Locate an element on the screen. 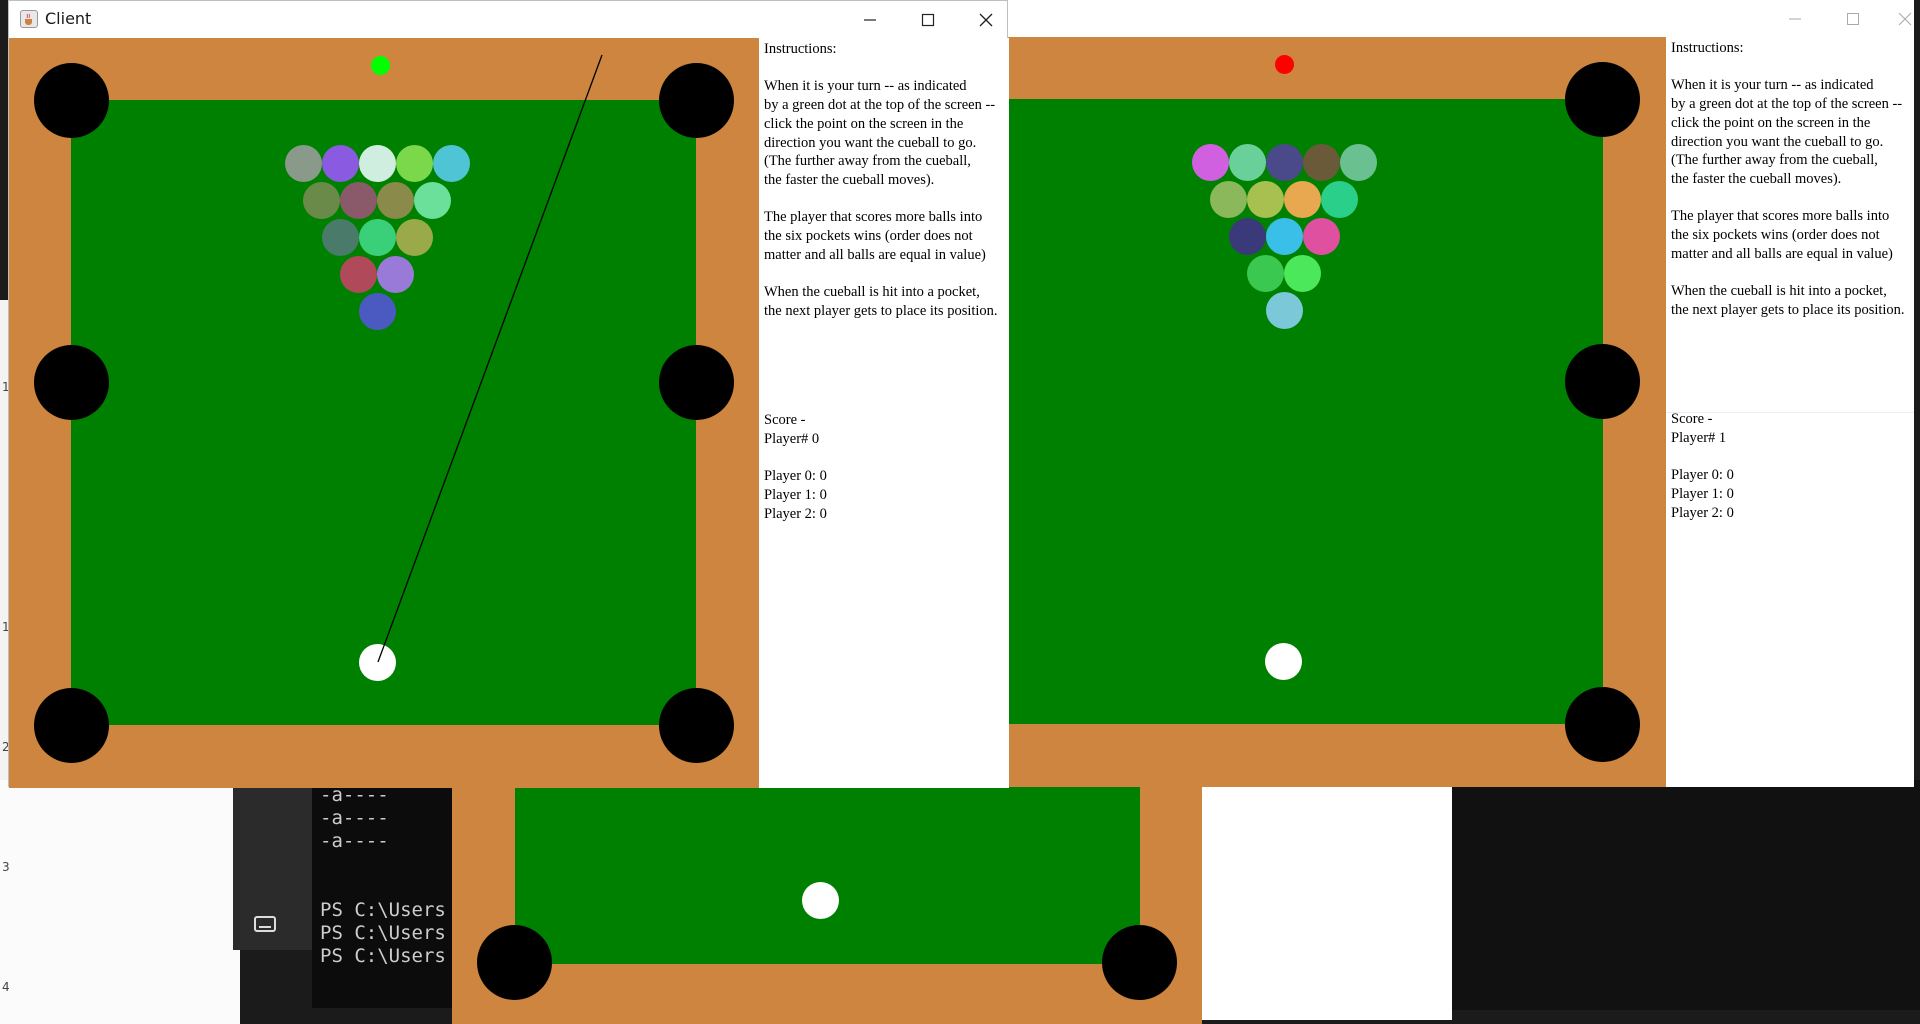  background-pool-felt is located at coordinates (827, 872).